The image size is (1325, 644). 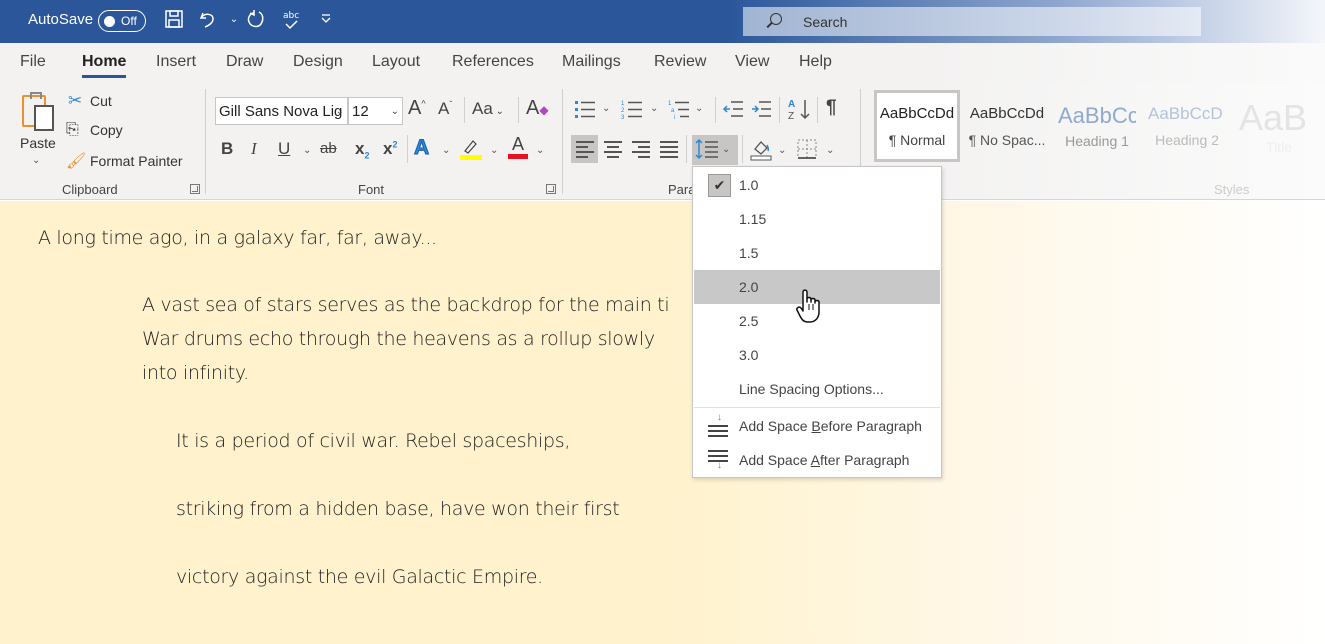 What do you see at coordinates (328, 148) in the screenshot?
I see `strikethrough-icon: ab` at bounding box center [328, 148].